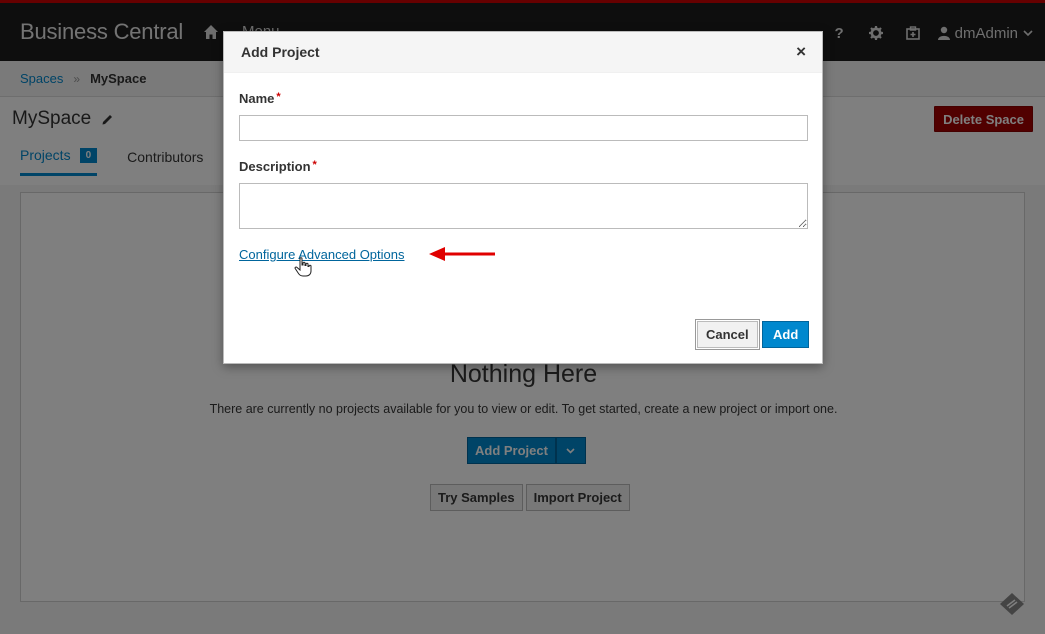  What do you see at coordinates (257, 98) in the screenshot?
I see `name-label-text: Name` at bounding box center [257, 98].